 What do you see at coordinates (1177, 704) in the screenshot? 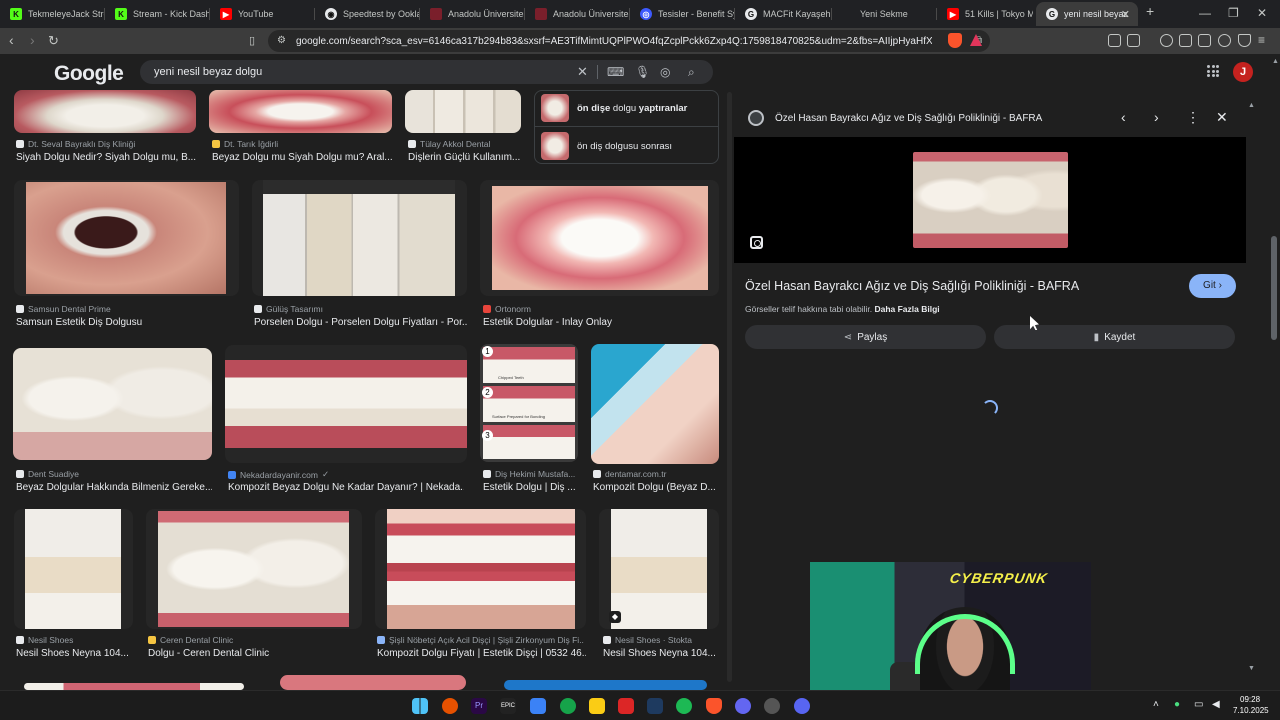
I see `tray-mic-icon: ●` at bounding box center [1177, 704].